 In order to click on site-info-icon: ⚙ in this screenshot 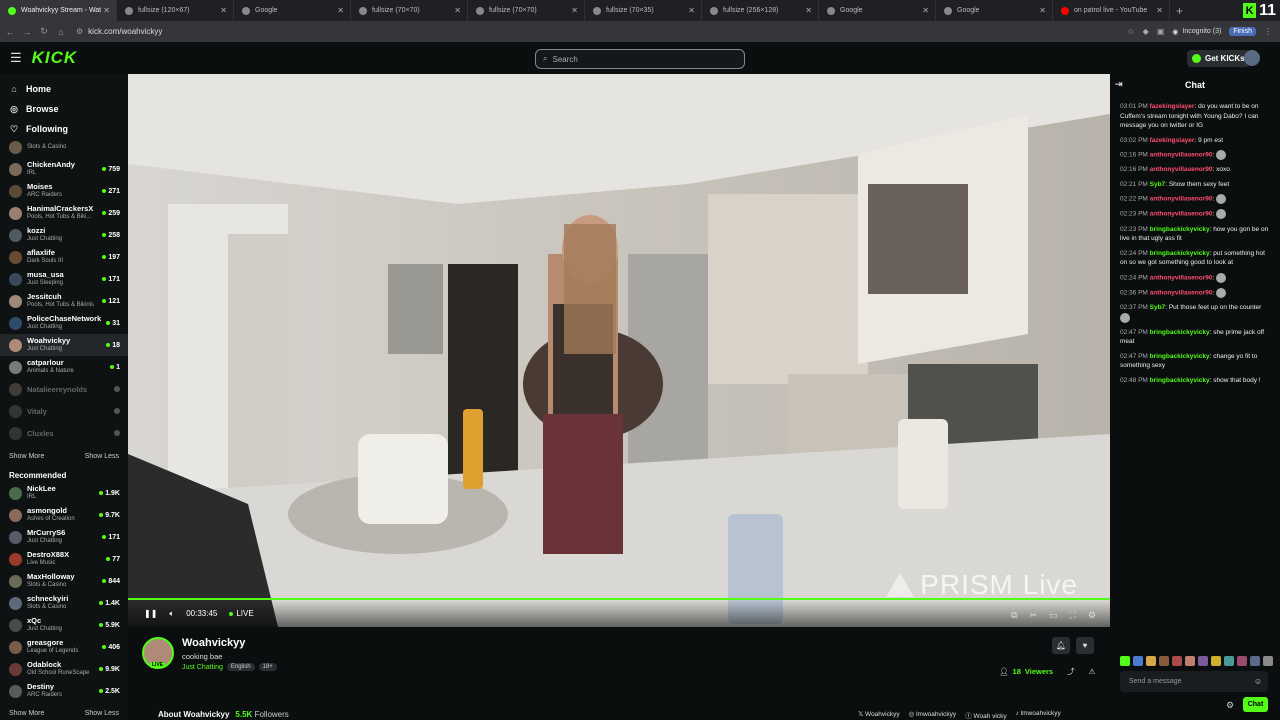, I will do `click(79, 31)`.